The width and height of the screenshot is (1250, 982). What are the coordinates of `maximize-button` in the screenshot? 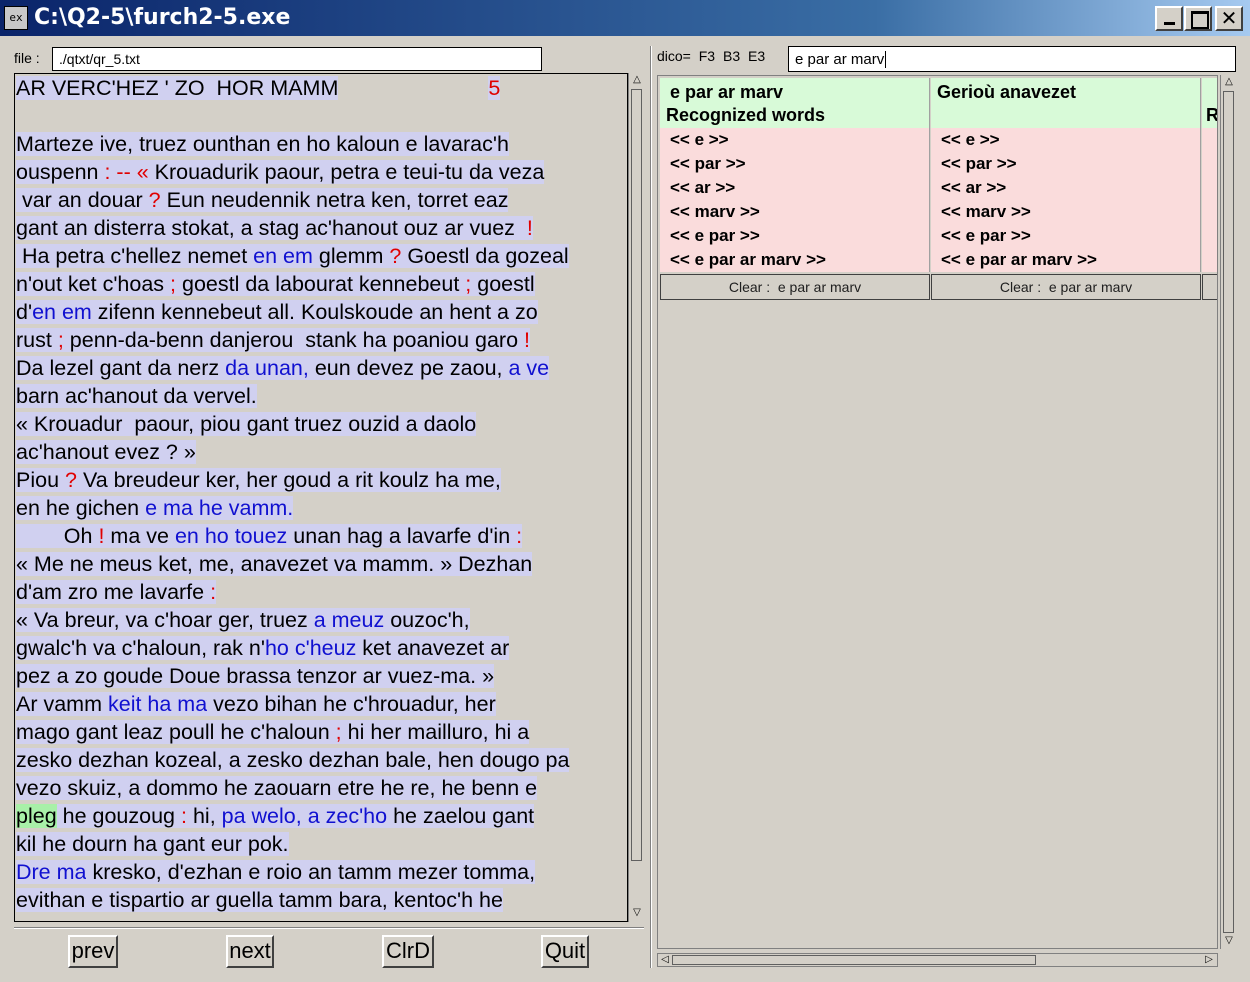 It's located at (1198, 18).